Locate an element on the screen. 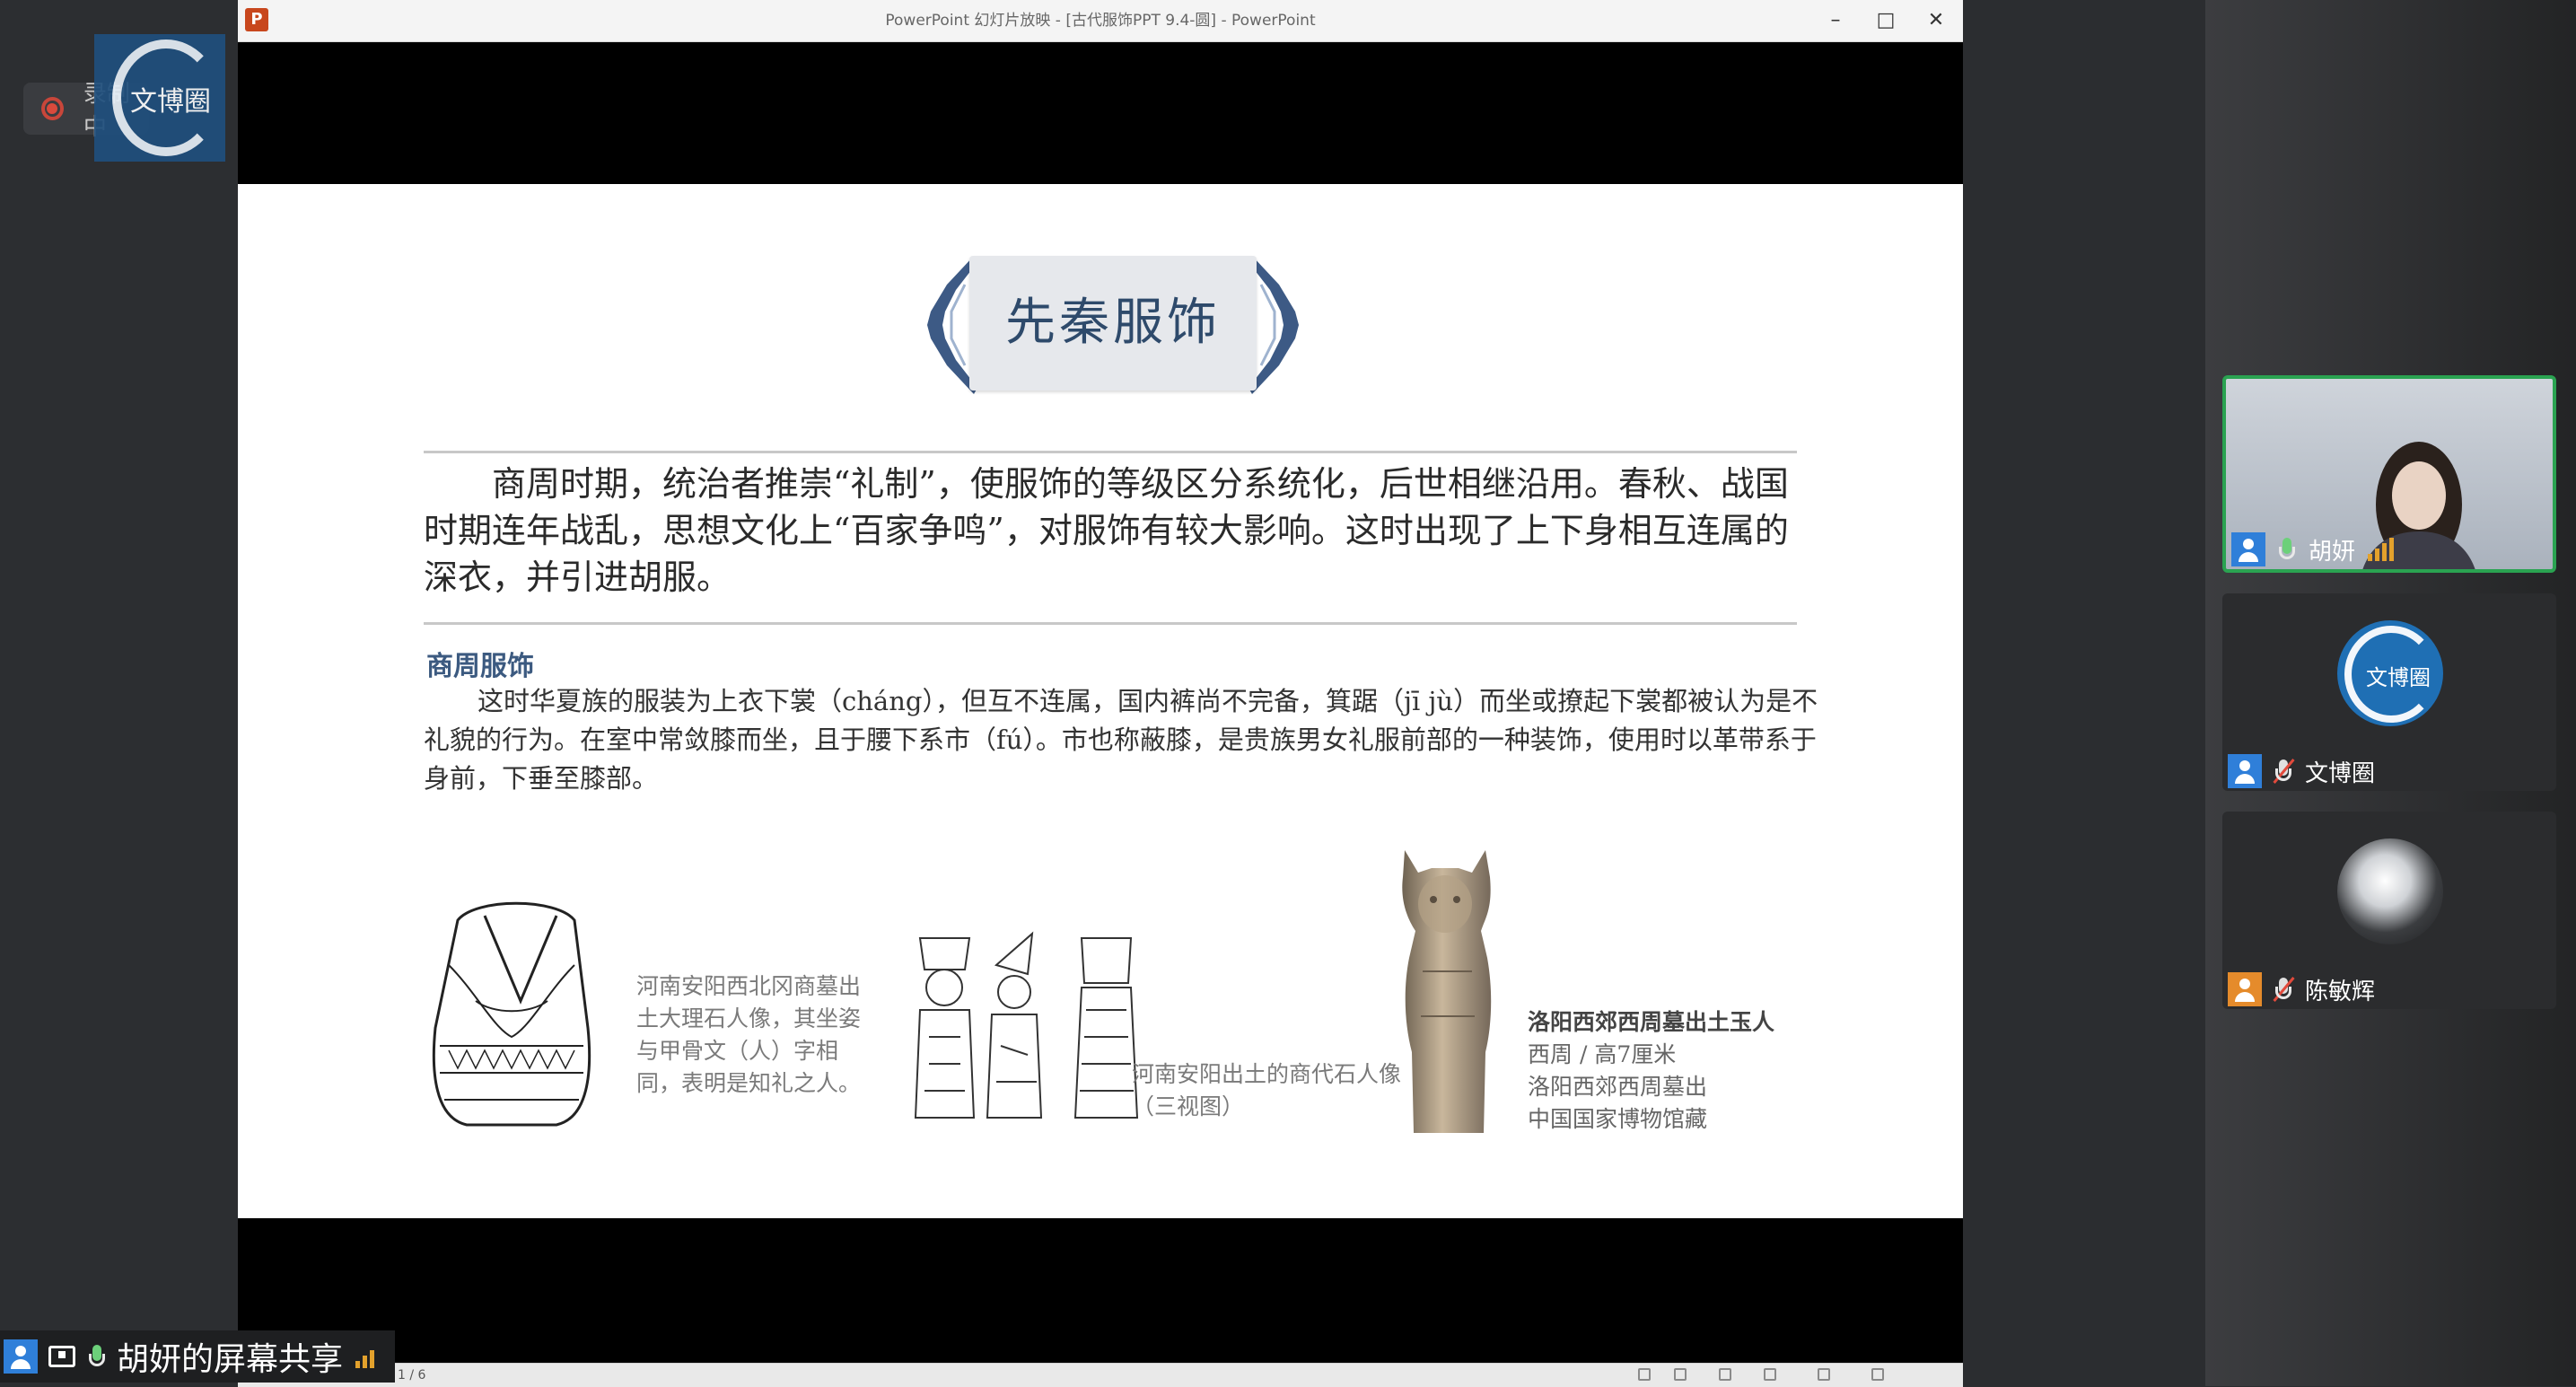  title-banner: 先秦服饰 is located at coordinates (1113, 321).